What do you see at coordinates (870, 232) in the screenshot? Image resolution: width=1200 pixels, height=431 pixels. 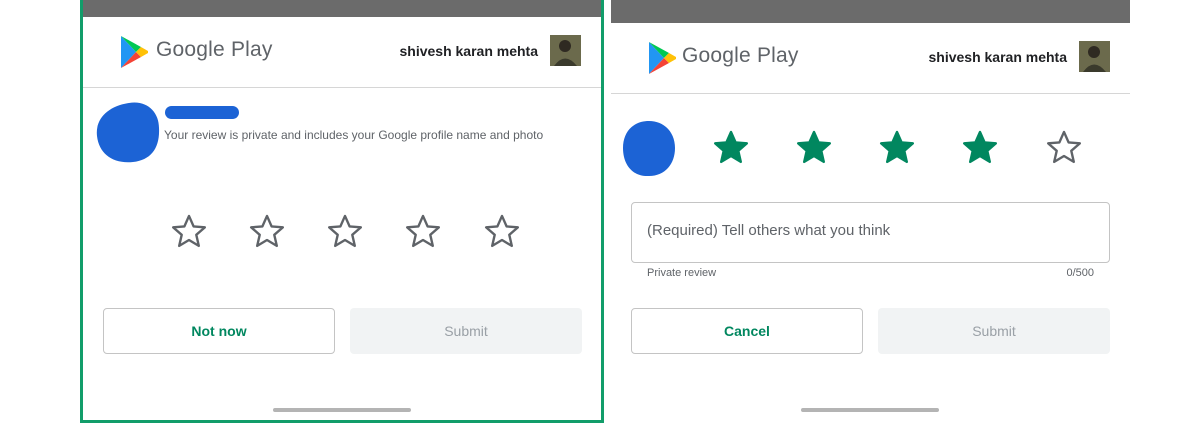 I see `review-textarea: (Required) Tell others what you think` at bounding box center [870, 232].